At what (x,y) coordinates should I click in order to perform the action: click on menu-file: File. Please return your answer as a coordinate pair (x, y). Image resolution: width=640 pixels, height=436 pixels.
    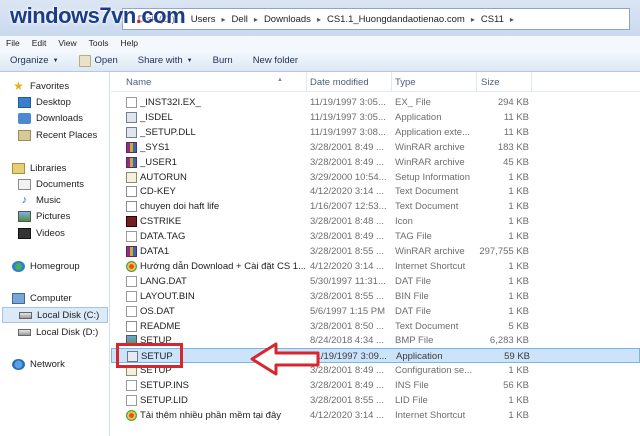
    Looking at the image, I should click on (13, 43).